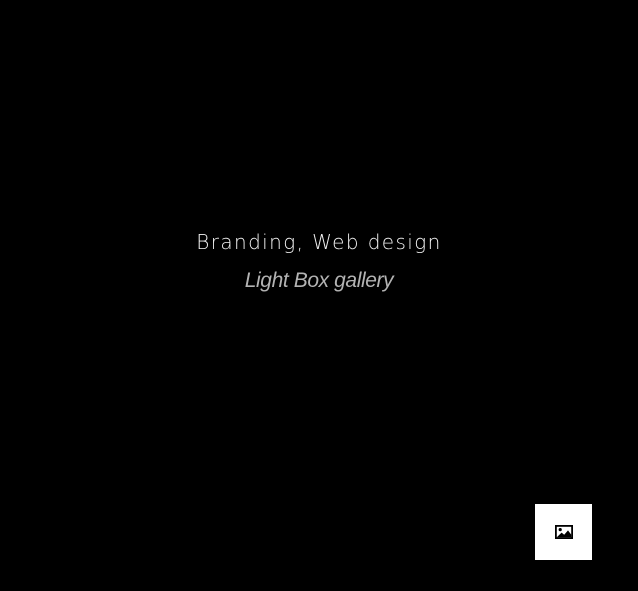 The image size is (638, 591). I want to click on item-title: Light Box gallery, so click(319, 281).